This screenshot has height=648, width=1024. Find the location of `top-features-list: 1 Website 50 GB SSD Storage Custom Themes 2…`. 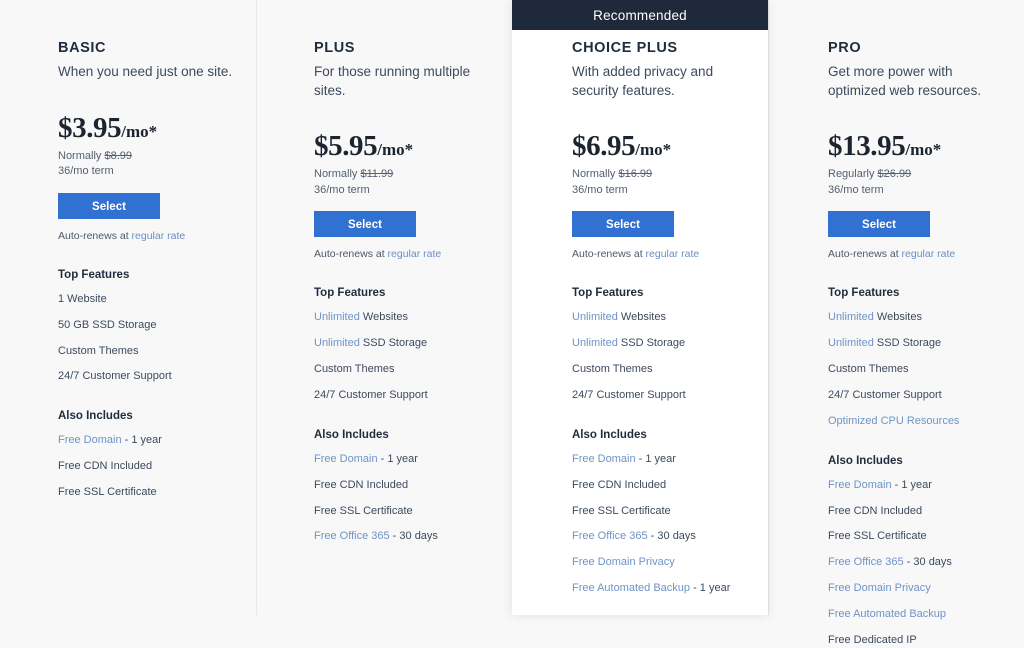

top-features-list: 1 Website 50 GB SSD Storage Custom Themes 2… is located at coordinates (148, 338).